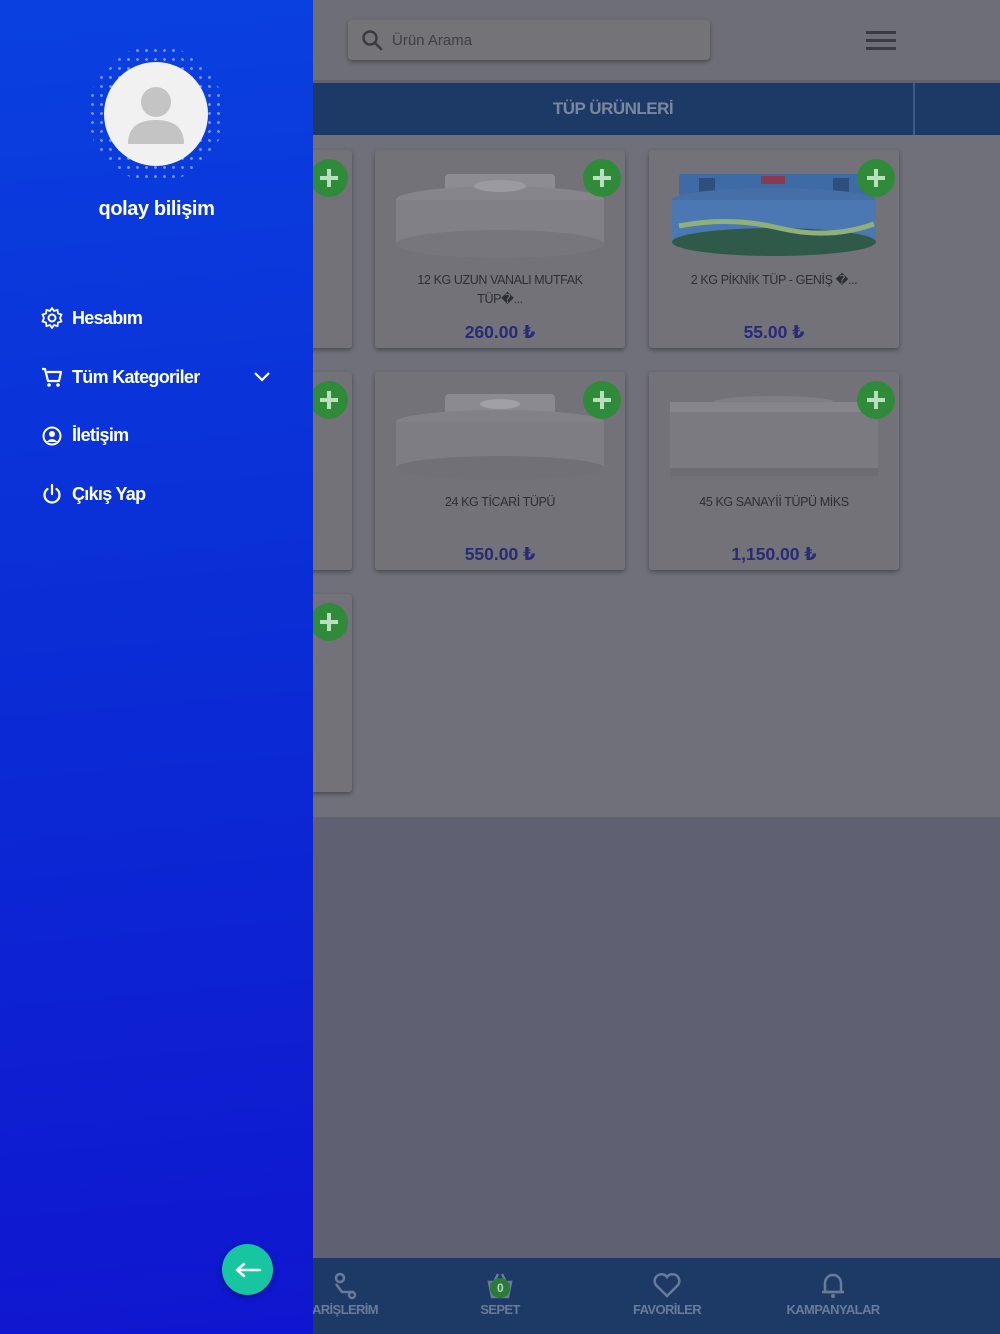  Describe the element at coordinates (500, 1288) in the screenshot. I see `cart-count-badge: 0` at that location.